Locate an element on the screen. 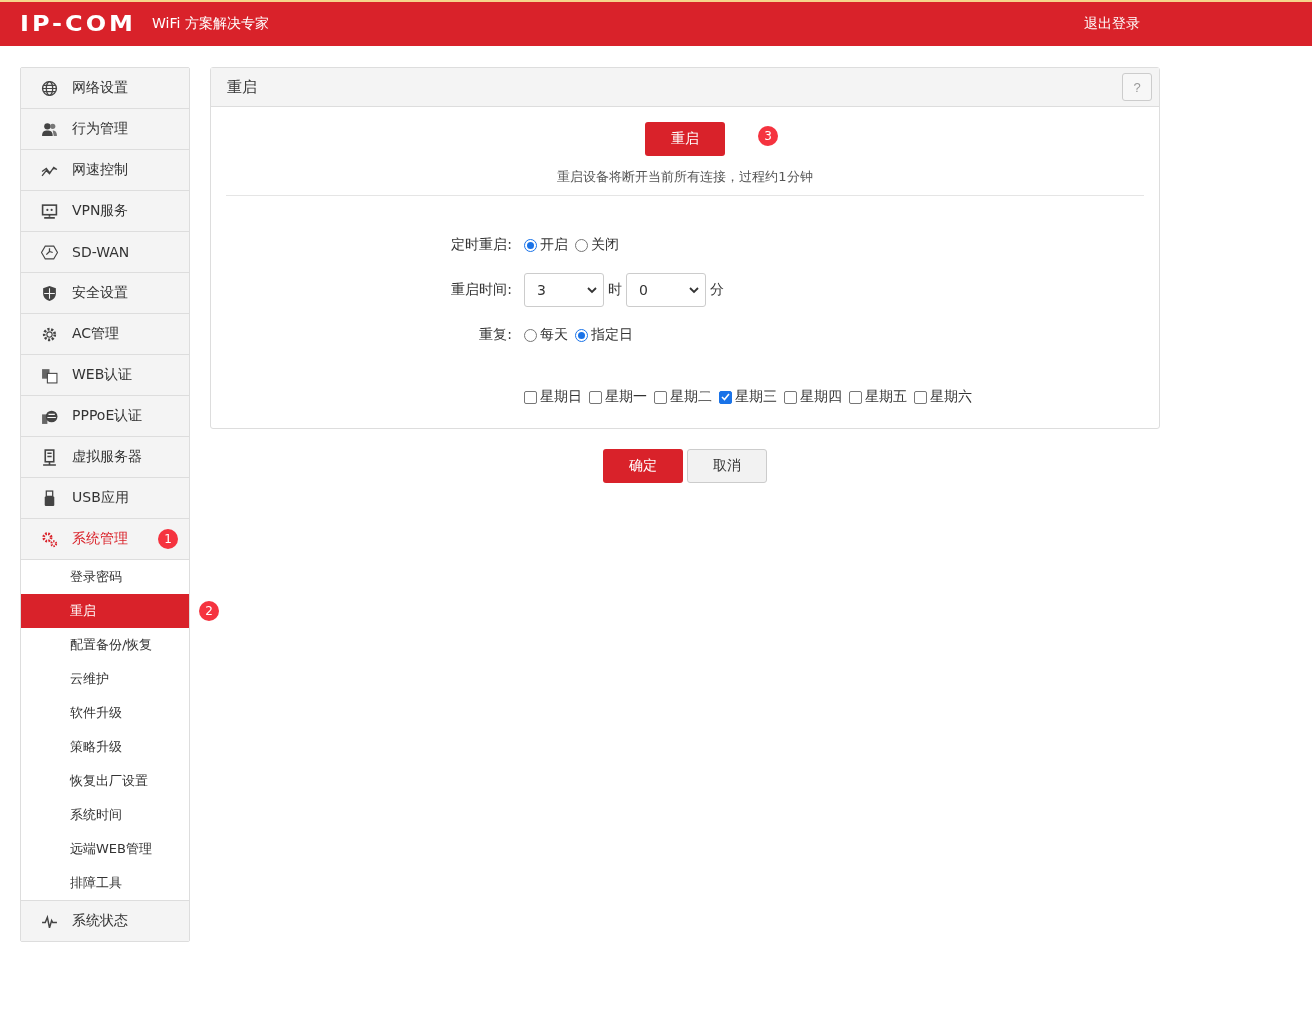 Image resolution: width=1312 pixels, height=1014 pixels. sidebar-item: WEB认证 is located at coordinates (105, 375).